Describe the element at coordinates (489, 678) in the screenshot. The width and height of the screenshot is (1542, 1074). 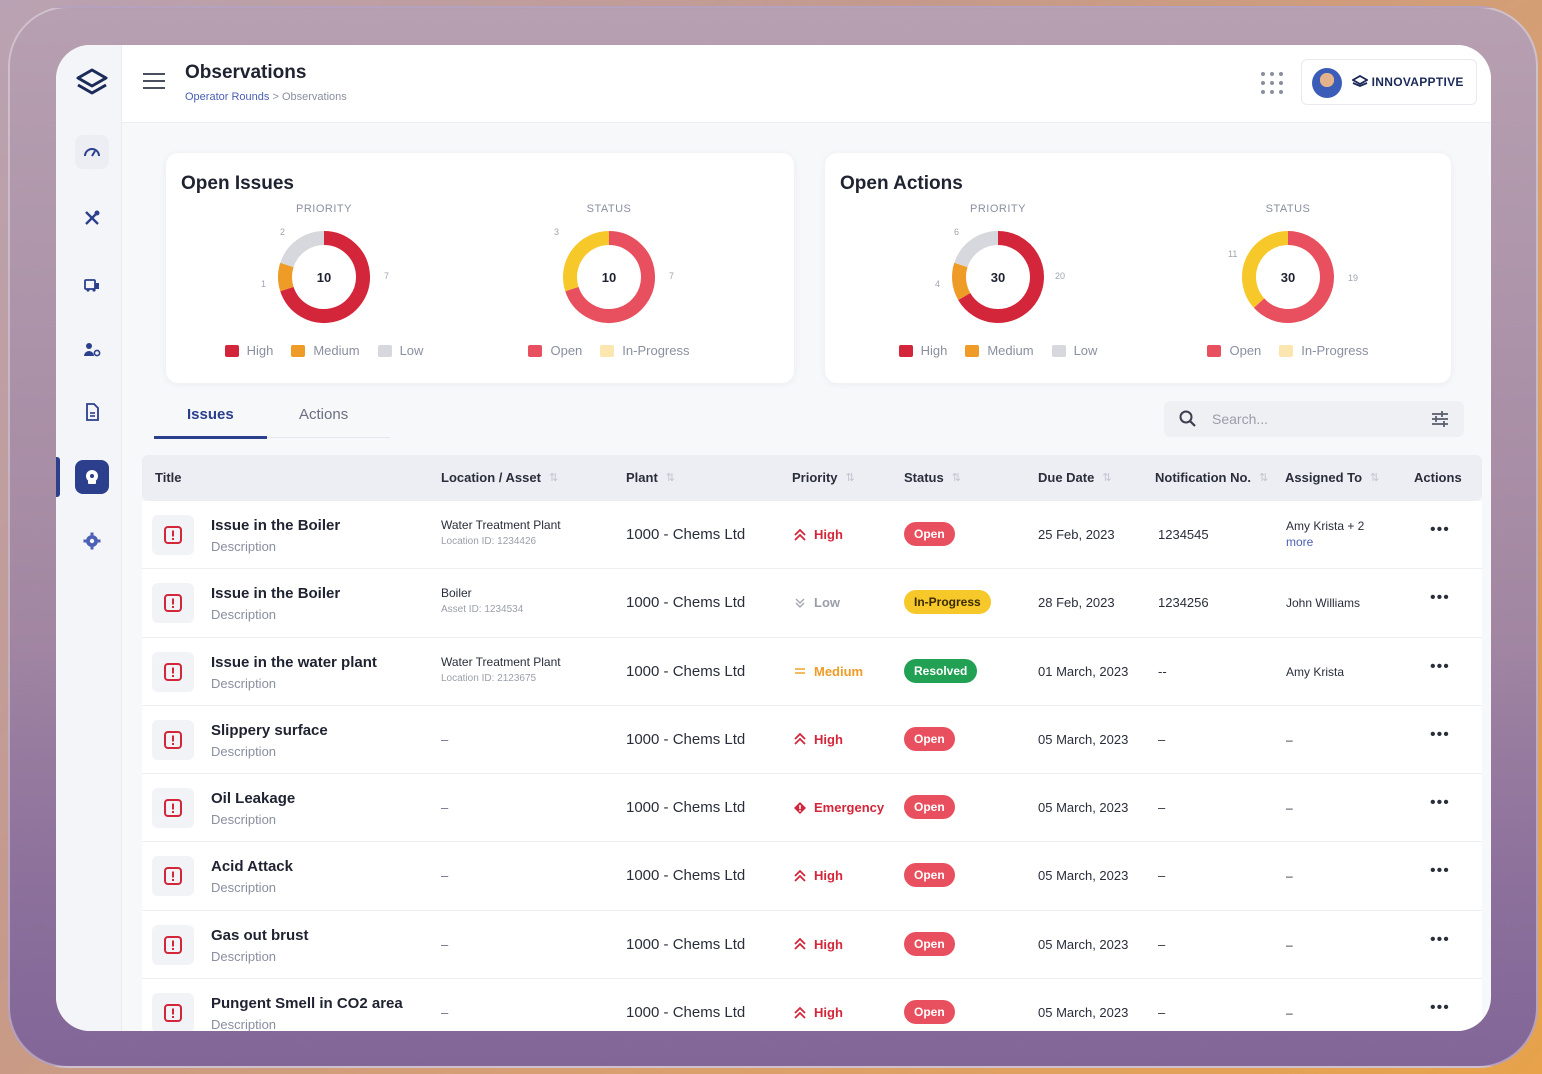
I see `location-id: Location ID: 2123675` at that location.